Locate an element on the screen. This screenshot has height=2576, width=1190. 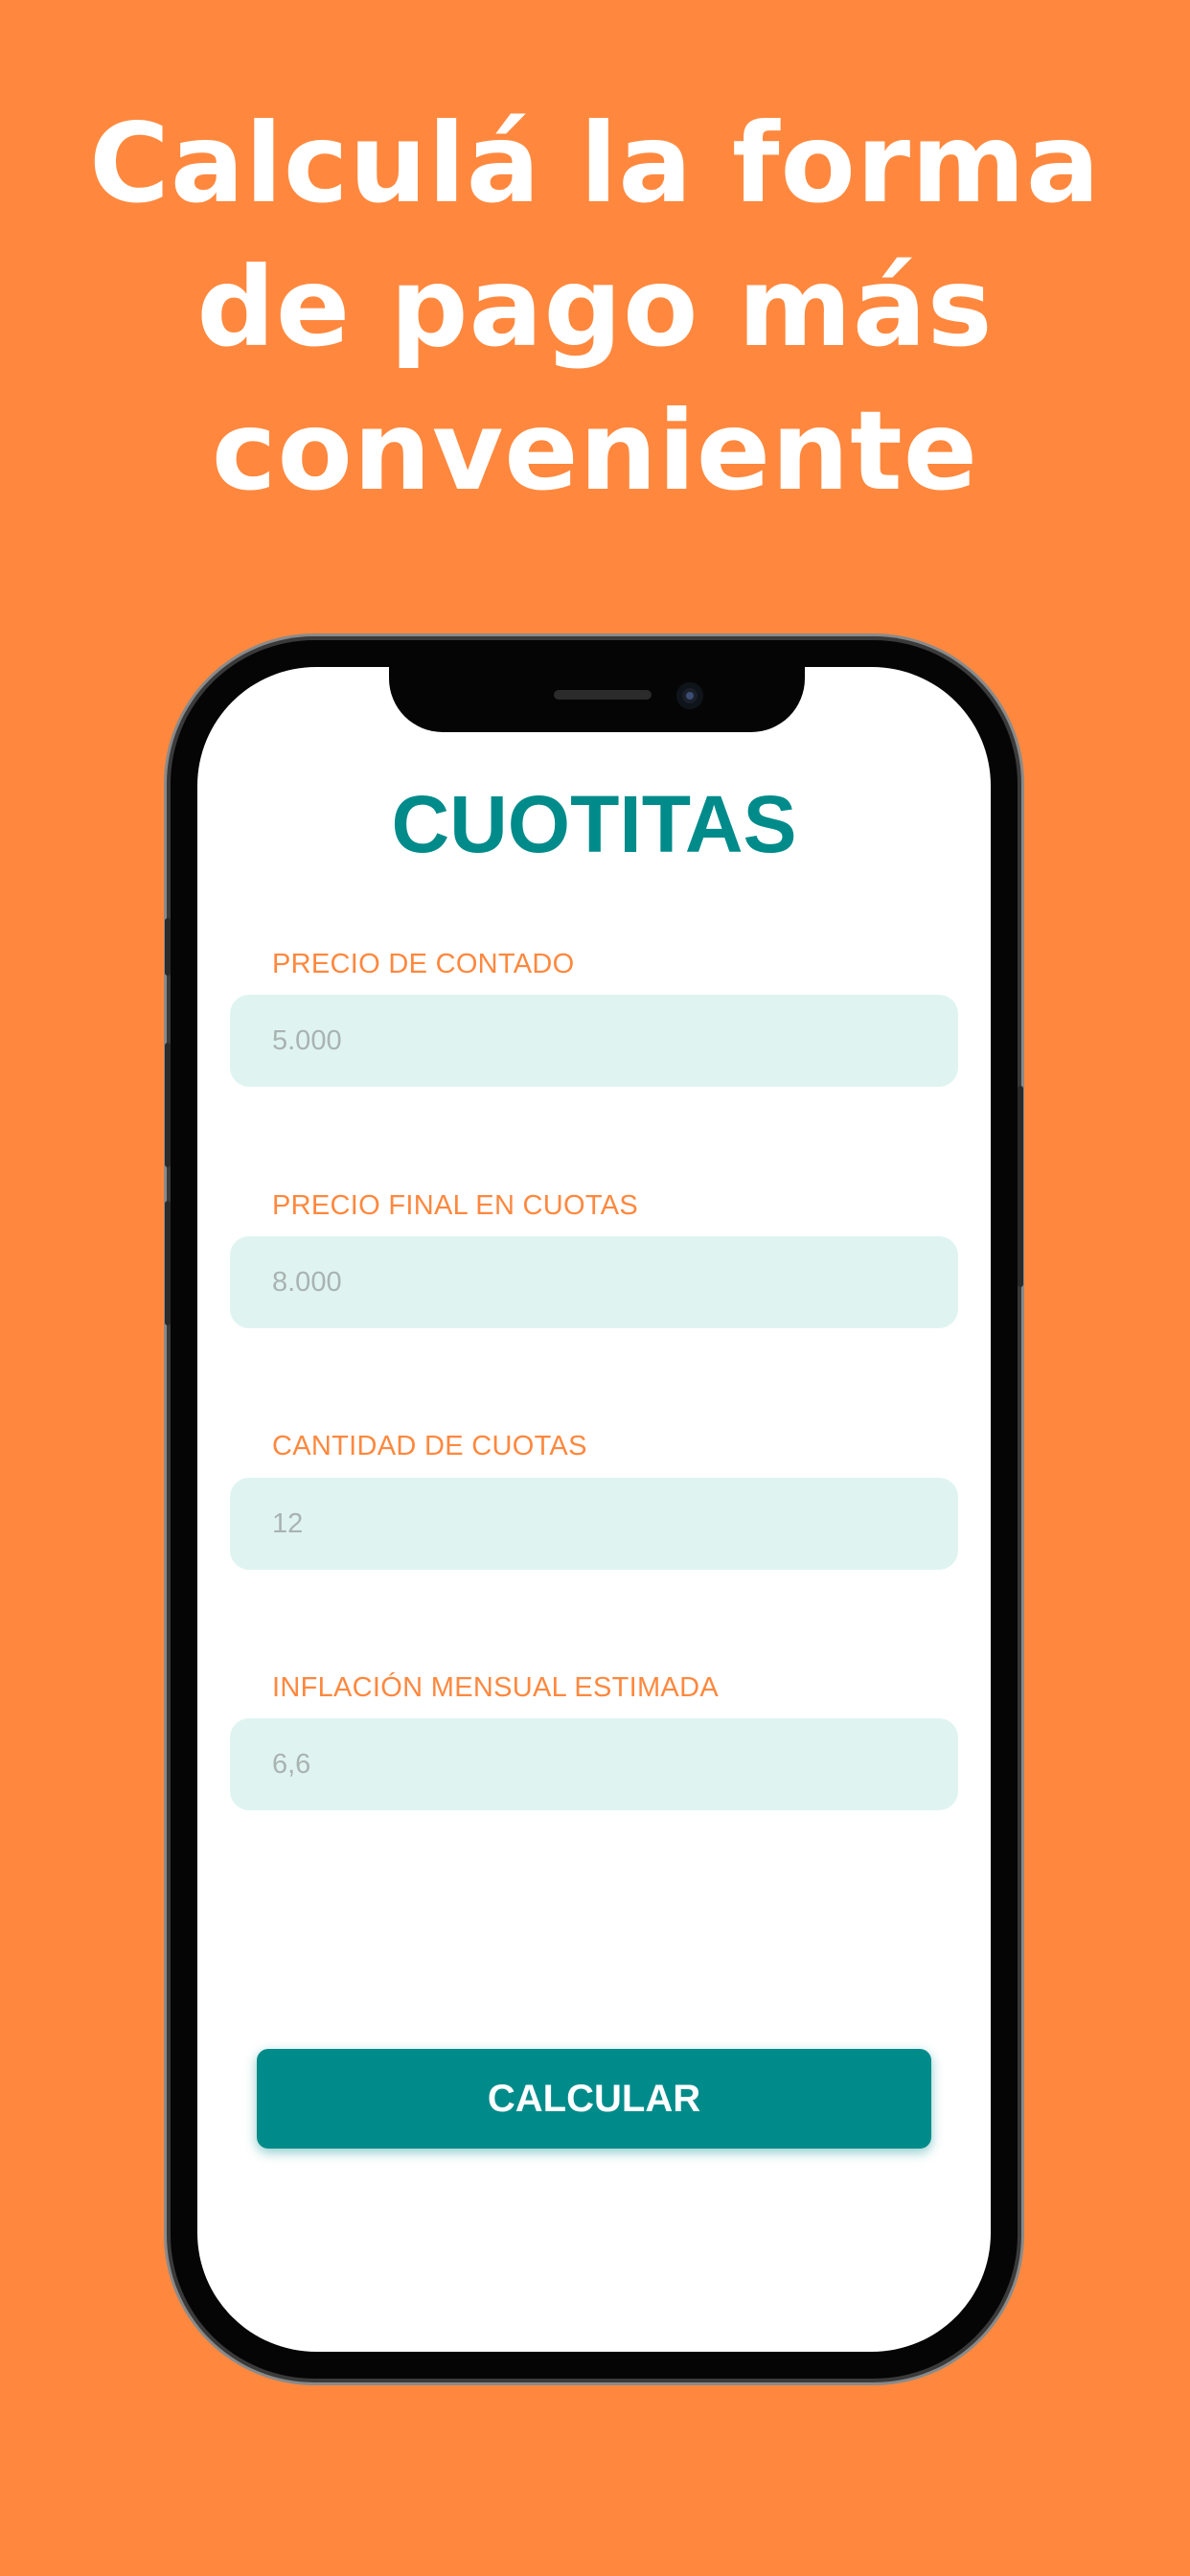
label-cash-price: PRECIO DE CONTADO is located at coordinates (424, 964).